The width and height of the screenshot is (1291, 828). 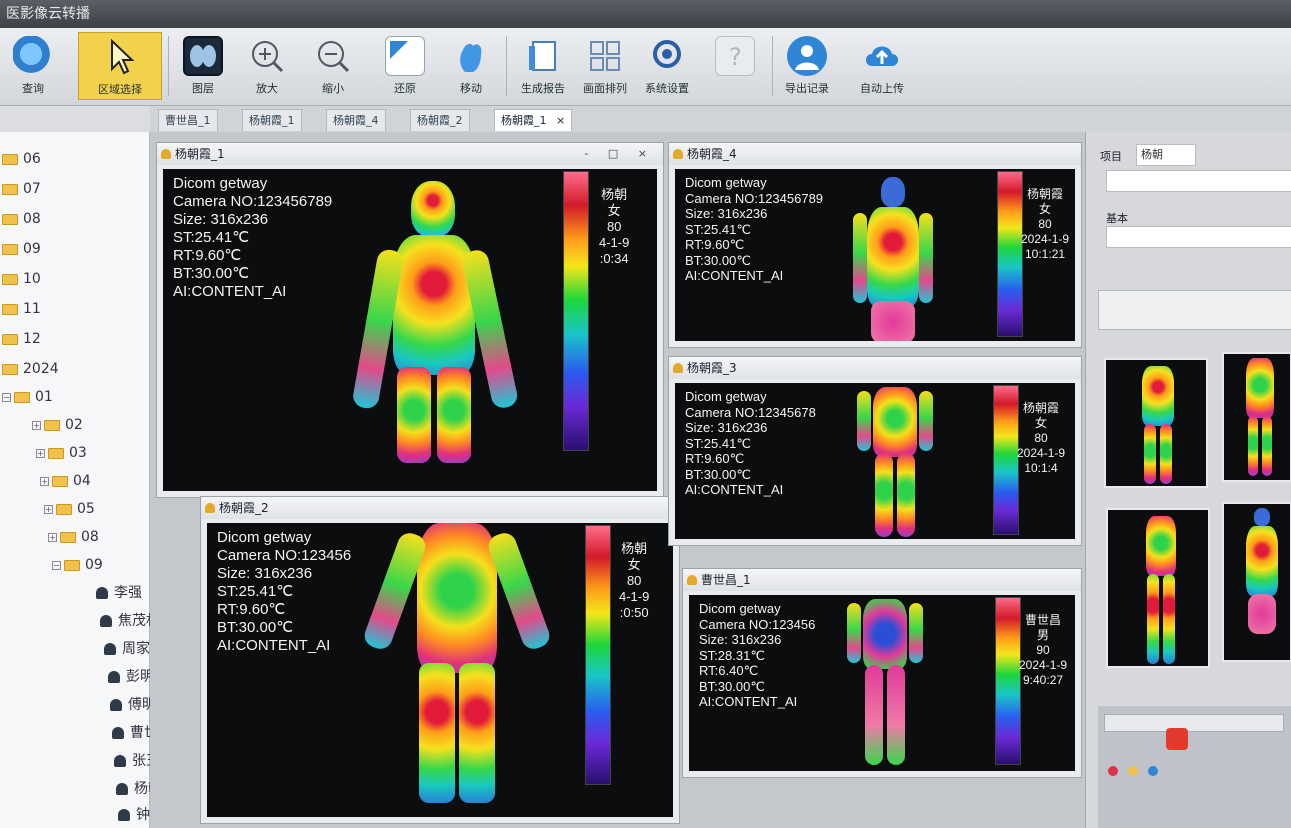 I want to click on tab-item: 杨朝霞_1, so click(x=272, y=120).